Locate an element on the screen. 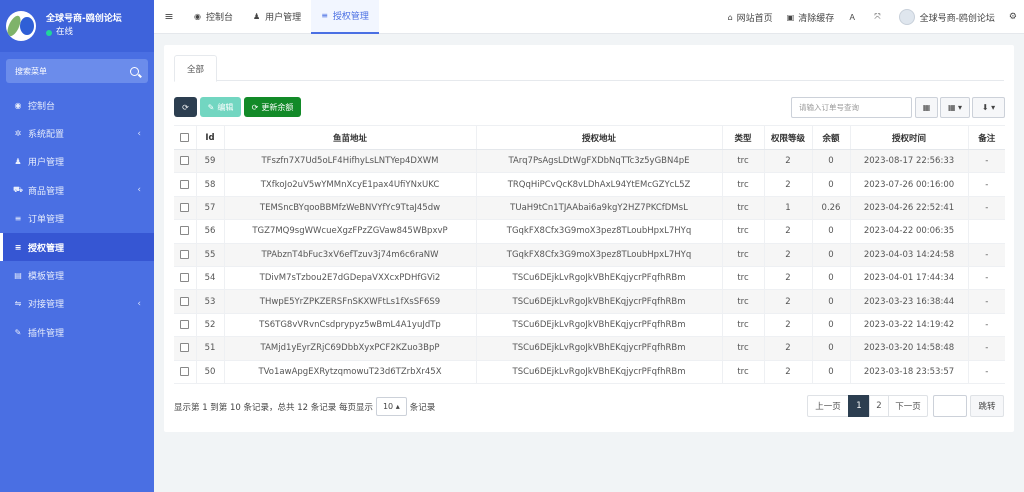 Image resolution: width=1024 pixels, height=492 pixels. sidebar-toggle-icon: ≡ is located at coordinates (169, 16).